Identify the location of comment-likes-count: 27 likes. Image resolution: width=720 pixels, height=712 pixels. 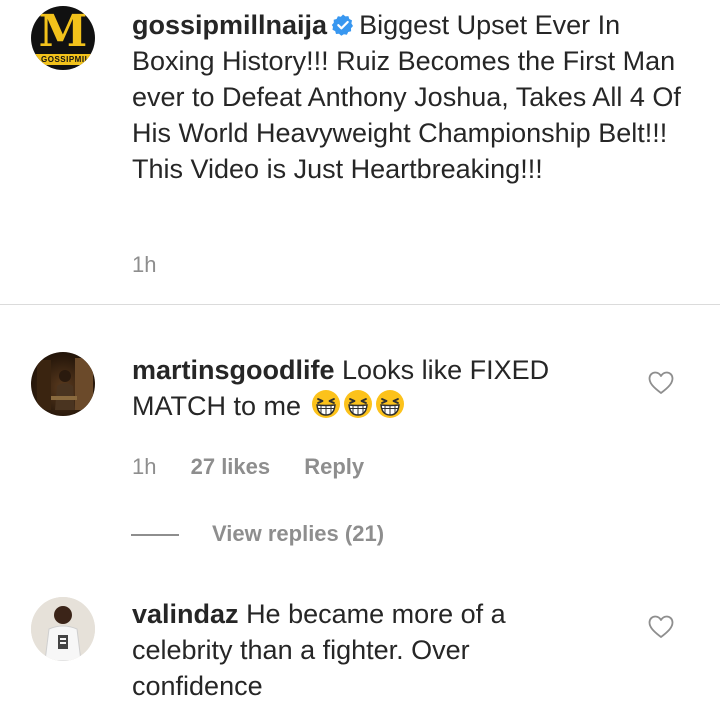
(231, 466).